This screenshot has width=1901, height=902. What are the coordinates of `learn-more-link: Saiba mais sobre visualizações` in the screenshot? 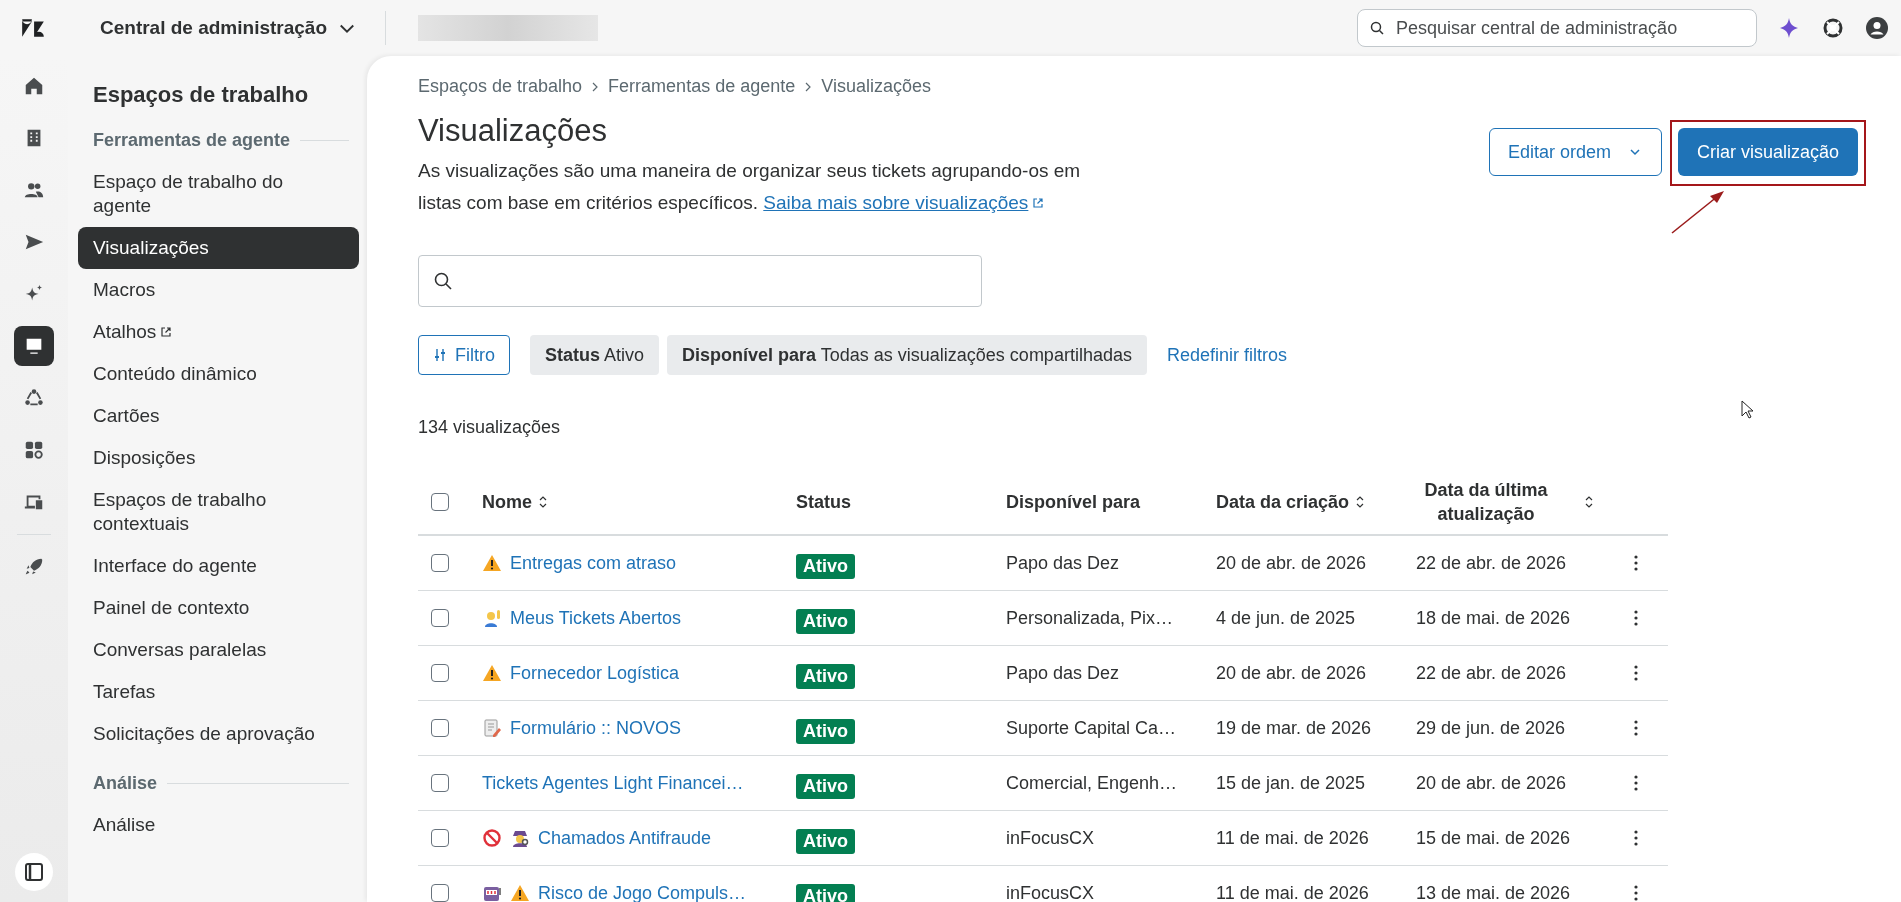 It's located at (904, 202).